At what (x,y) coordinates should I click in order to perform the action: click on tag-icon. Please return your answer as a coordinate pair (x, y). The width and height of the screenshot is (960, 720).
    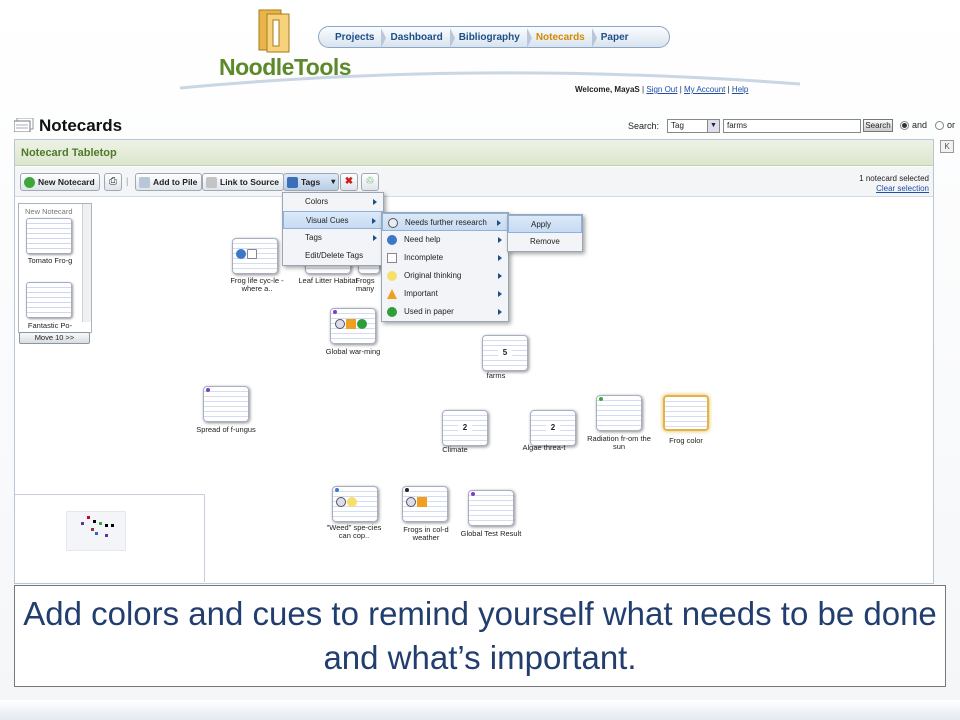
    Looking at the image, I should click on (292, 182).